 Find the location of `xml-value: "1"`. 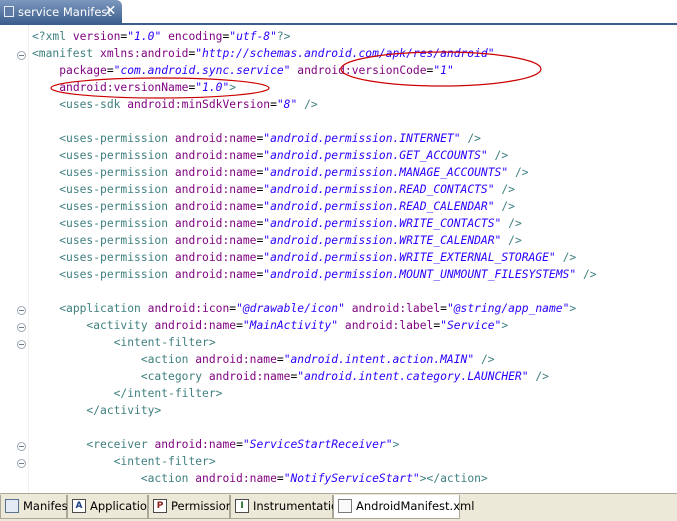

xml-value: "1" is located at coordinates (443, 70).